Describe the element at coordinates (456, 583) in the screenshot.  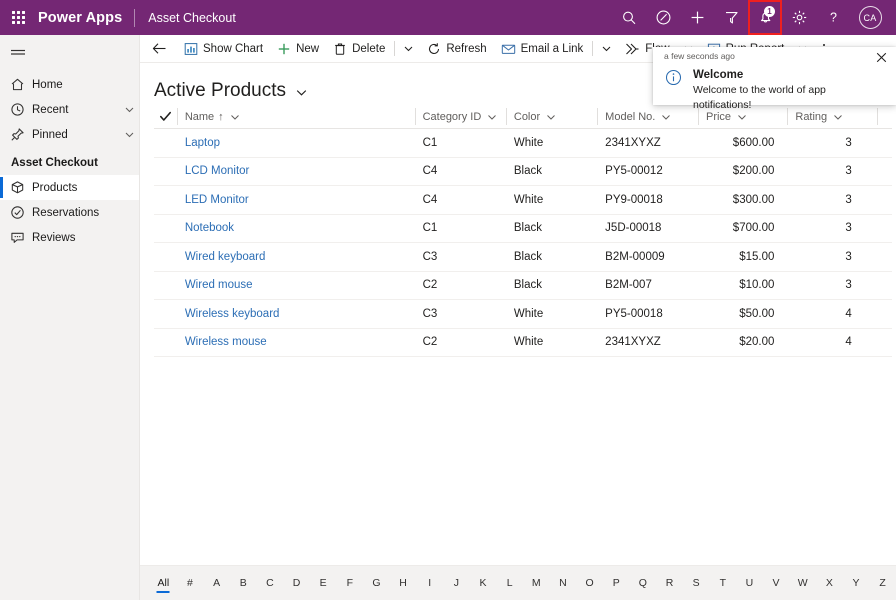
I see `alpha-filter-j: J` at that location.